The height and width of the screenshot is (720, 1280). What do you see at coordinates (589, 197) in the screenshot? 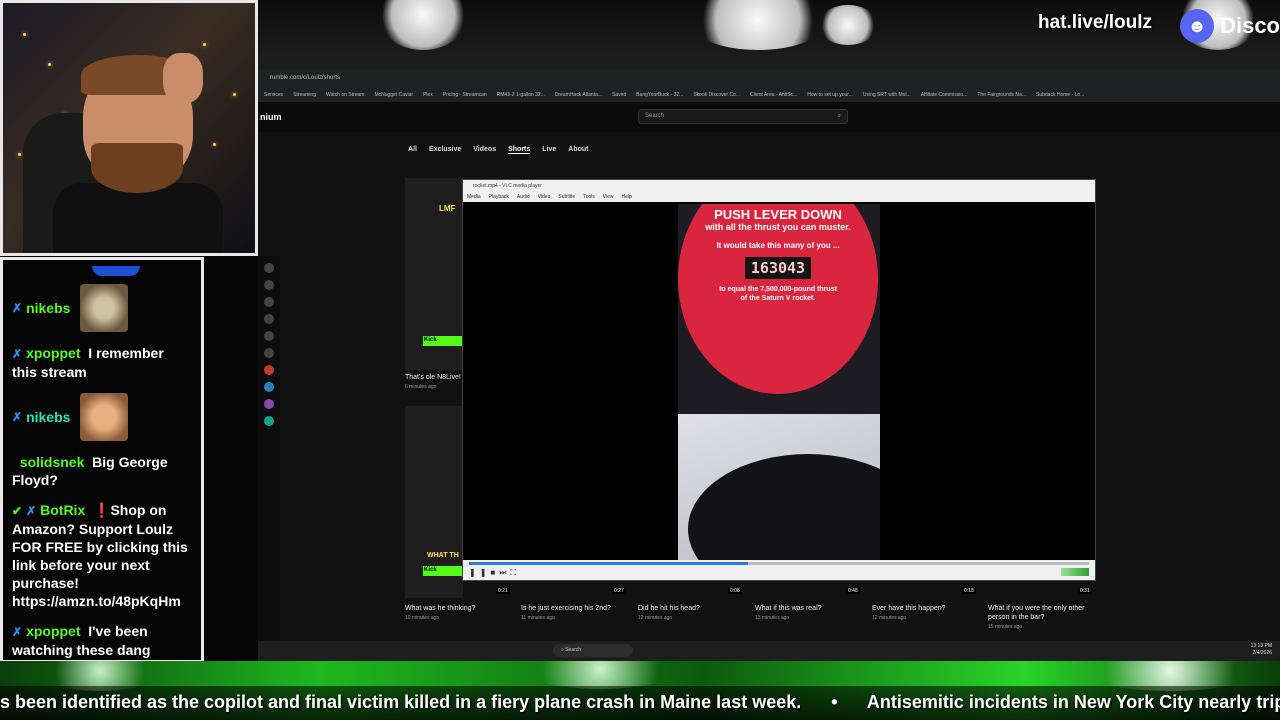
I see `menu-tools: Tools` at bounding box center [589, 197].